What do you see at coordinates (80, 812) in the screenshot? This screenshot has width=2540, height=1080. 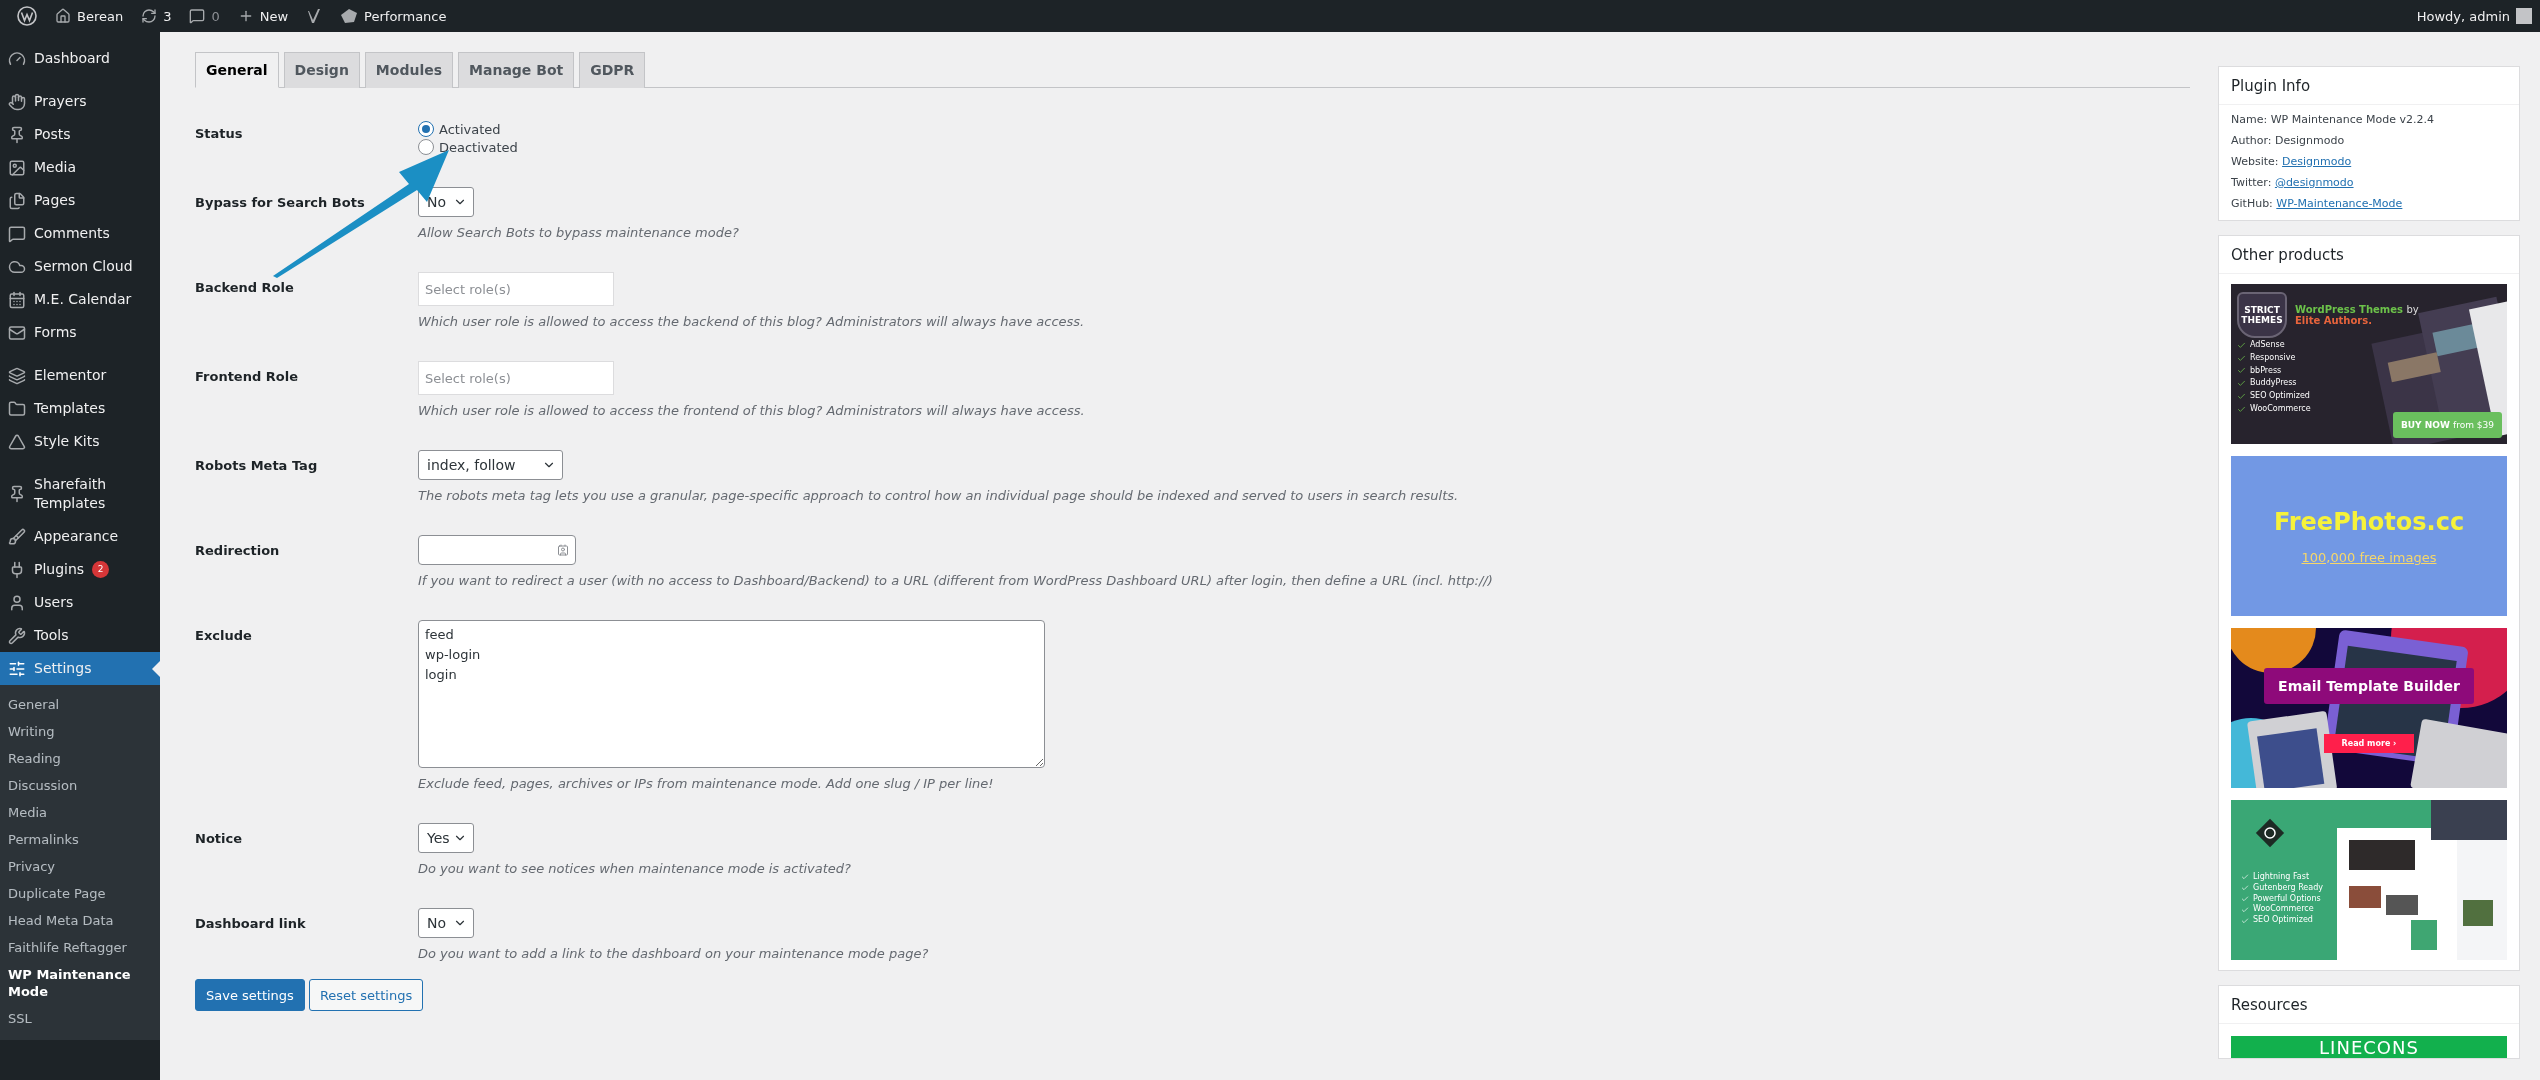 I see `submenu-item: Media` at bounding box center [80, 812].